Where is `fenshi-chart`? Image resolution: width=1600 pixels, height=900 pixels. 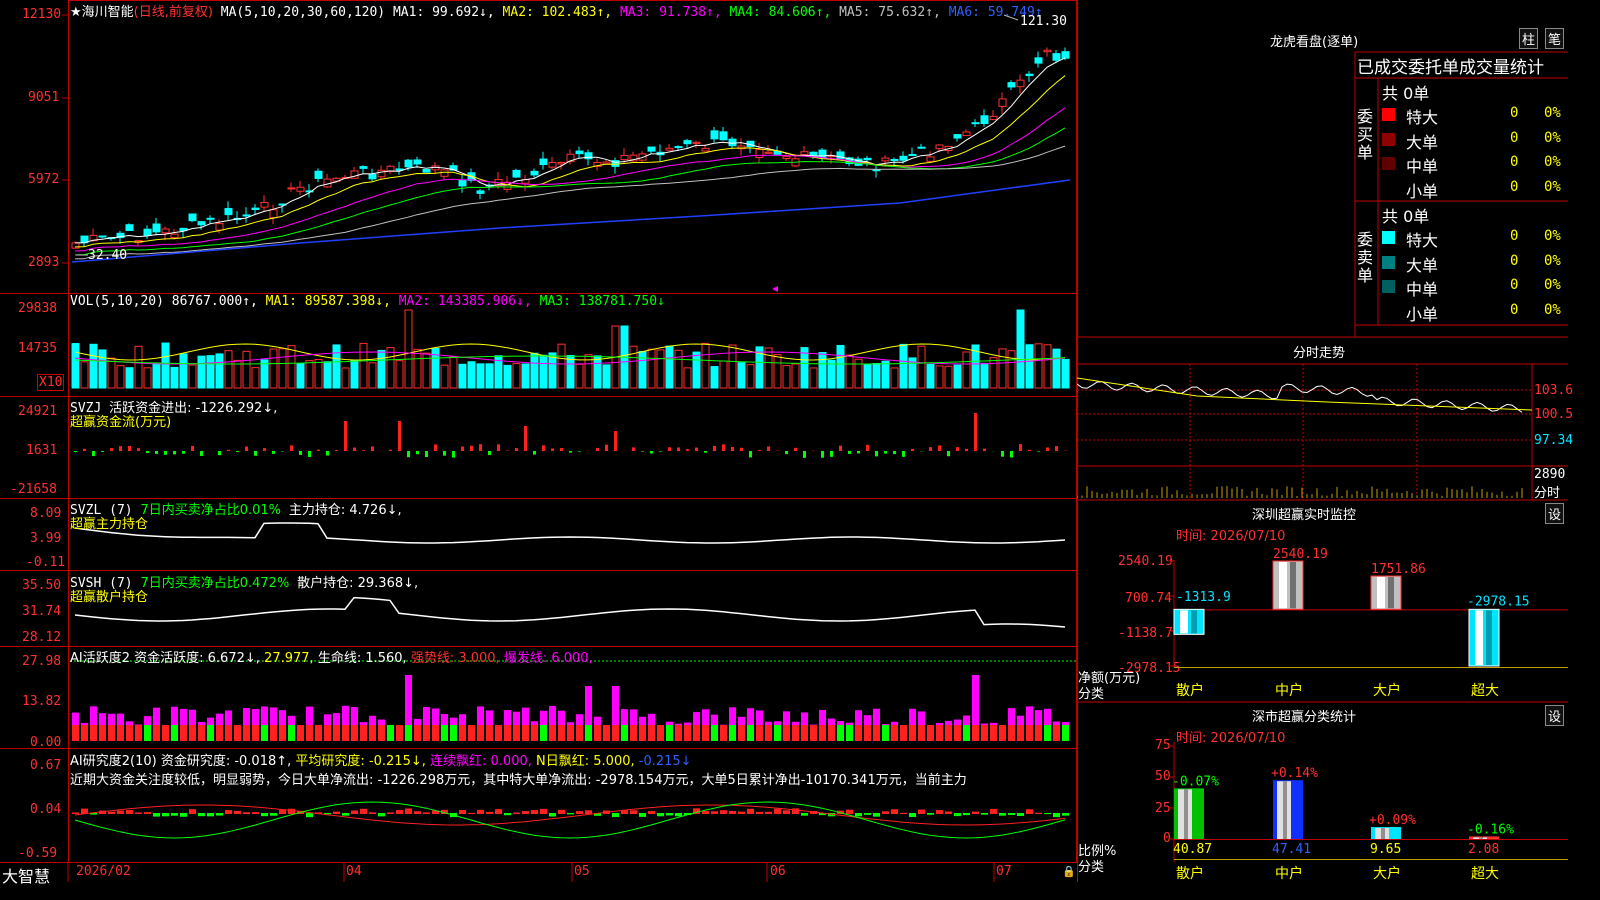
fenshi-chart is located at coordinates (1322, 432).